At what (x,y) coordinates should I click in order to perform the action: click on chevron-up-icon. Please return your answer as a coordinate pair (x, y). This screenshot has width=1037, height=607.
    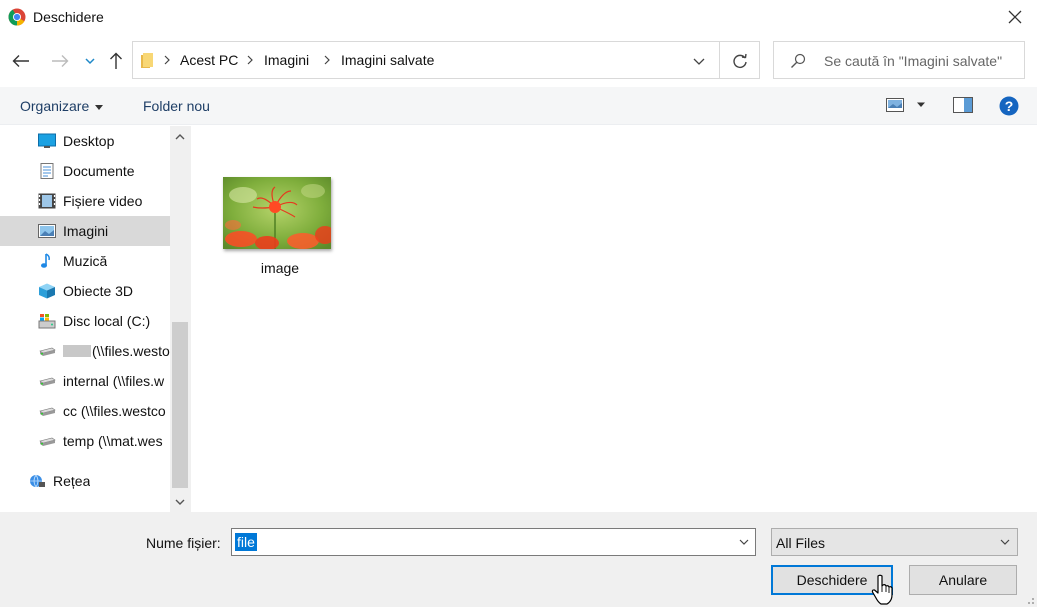
    Looking at the image, I should click on (180, 136).